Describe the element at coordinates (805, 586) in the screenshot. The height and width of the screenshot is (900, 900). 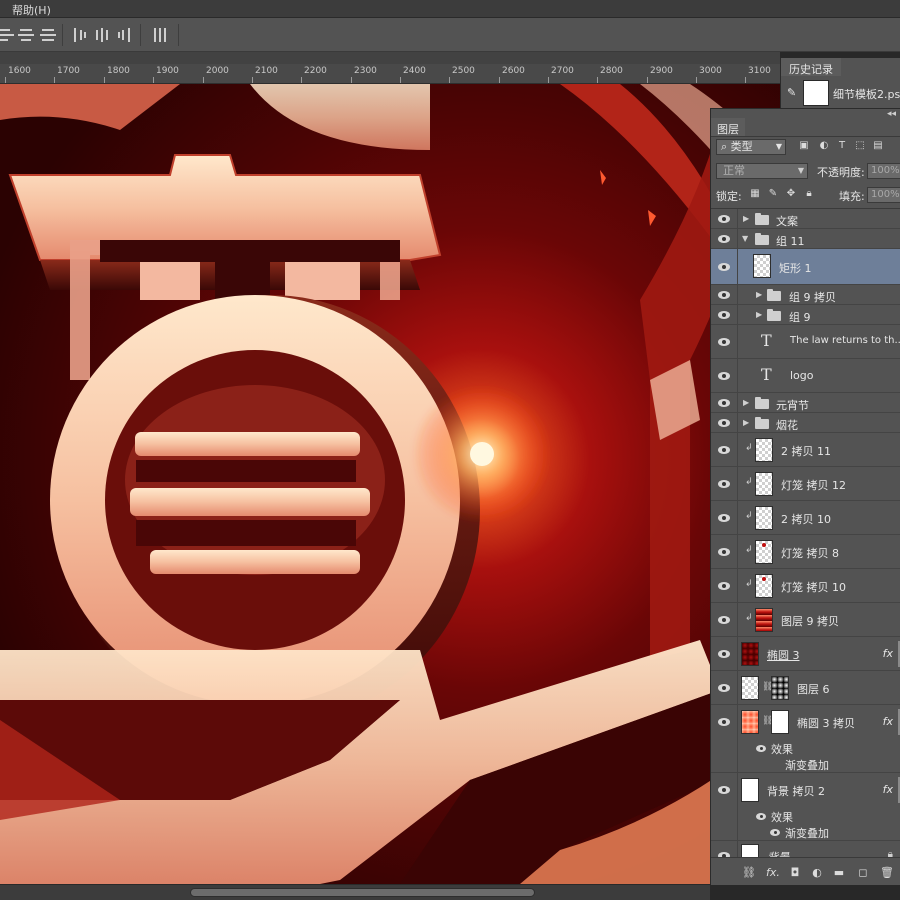
I see `layer-row-lantern10: ↲ 灯笼 拷贝 10` at that location.